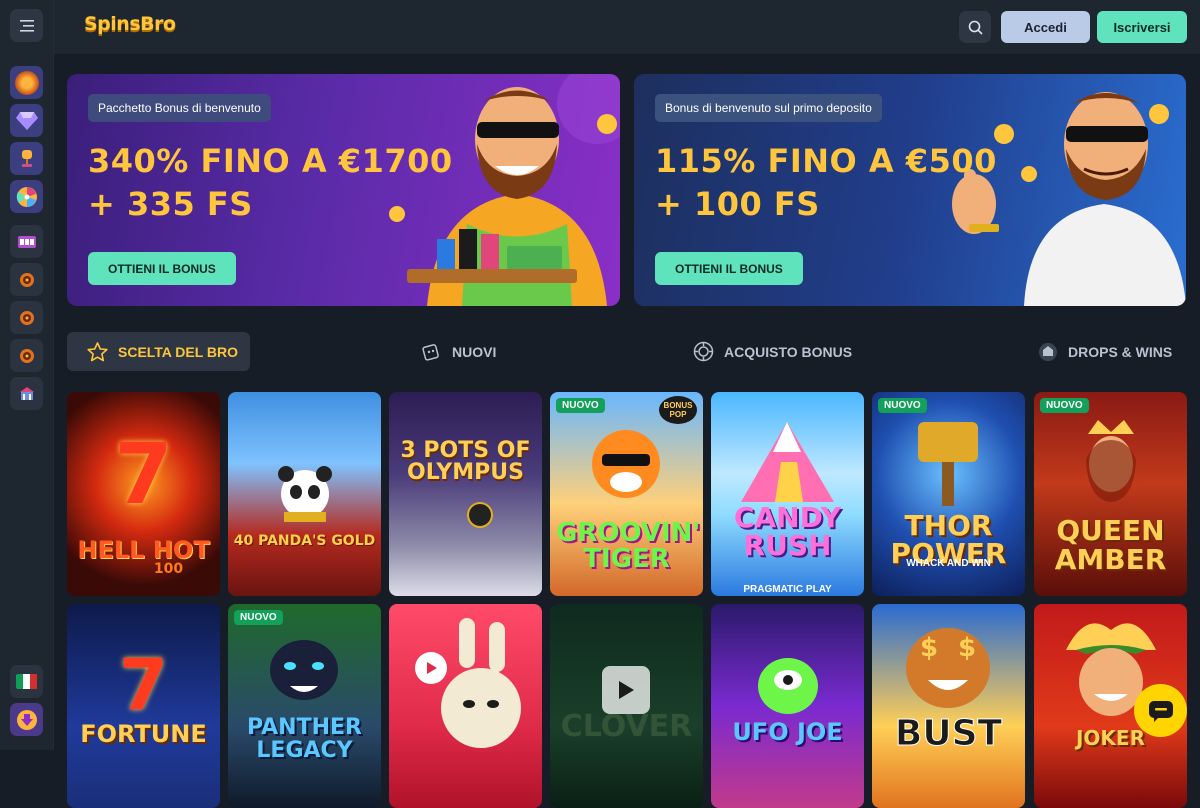 This screenshot has height=808, width=1200. Describe the element at coordinates (143, 550) in the screenshot. I see `game-title: HELL HOT` at that location.